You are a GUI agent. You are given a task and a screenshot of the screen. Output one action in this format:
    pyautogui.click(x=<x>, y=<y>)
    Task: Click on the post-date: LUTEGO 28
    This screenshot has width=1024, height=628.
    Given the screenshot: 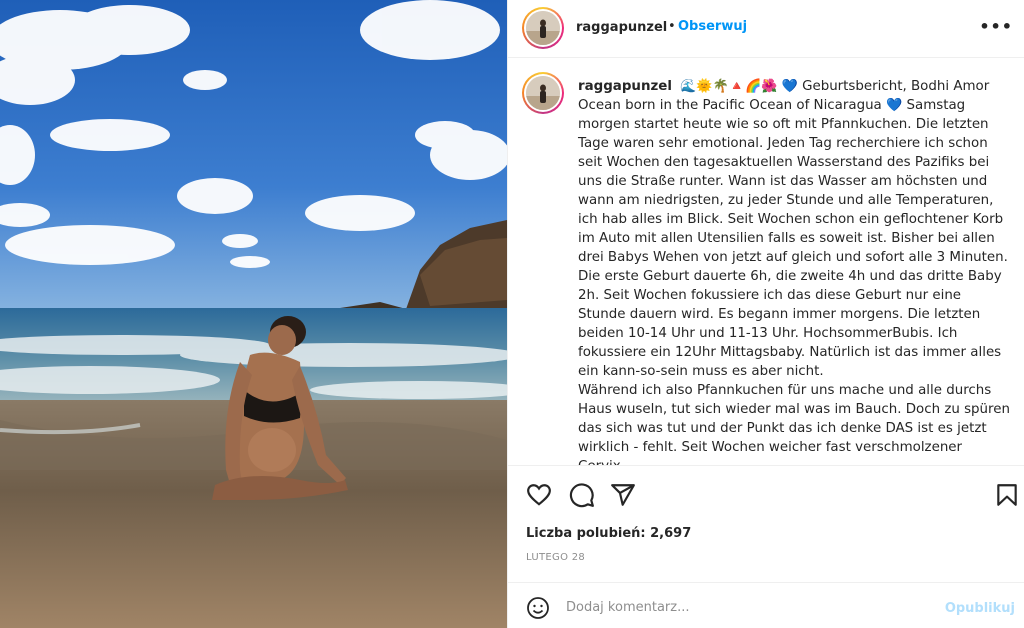 What is the action you would take?
    pyautogui.click(x=555, y=557)
    